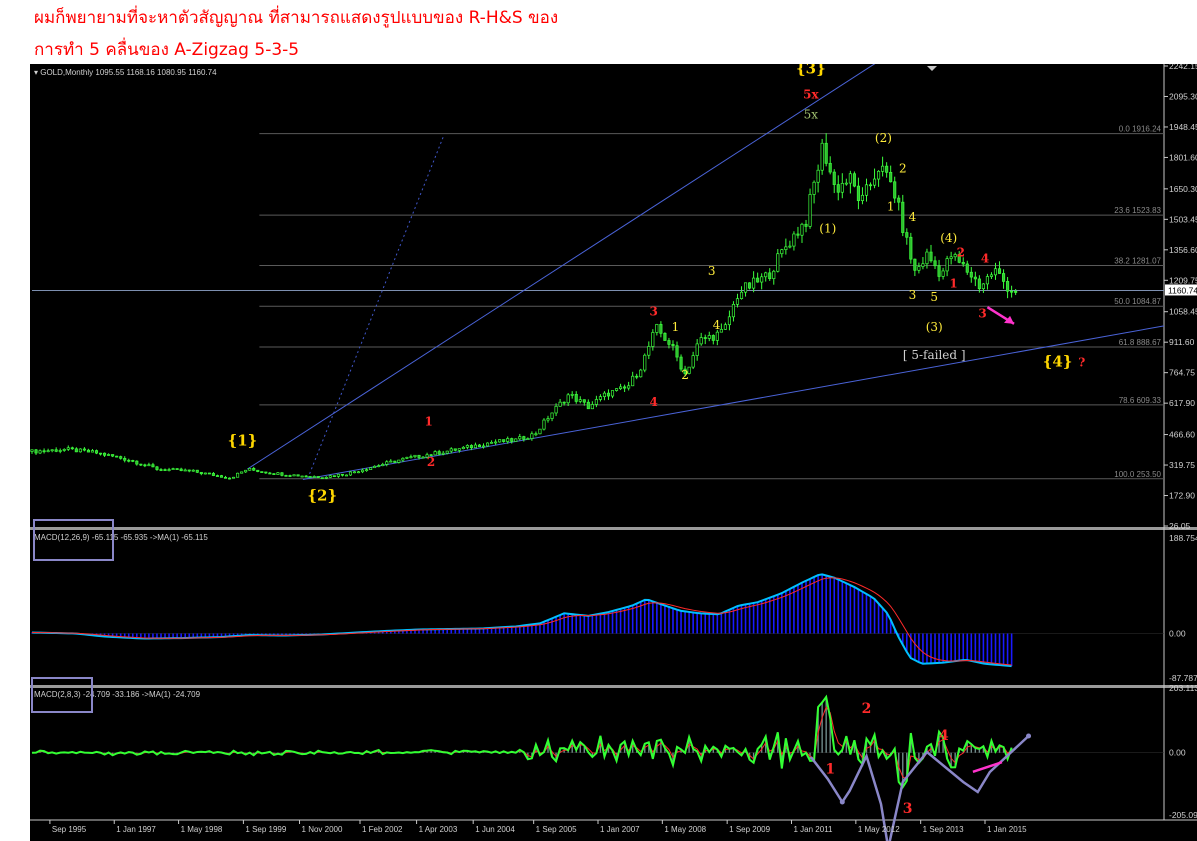  I want to click on wave-label: {4}, so click(1058, 361).